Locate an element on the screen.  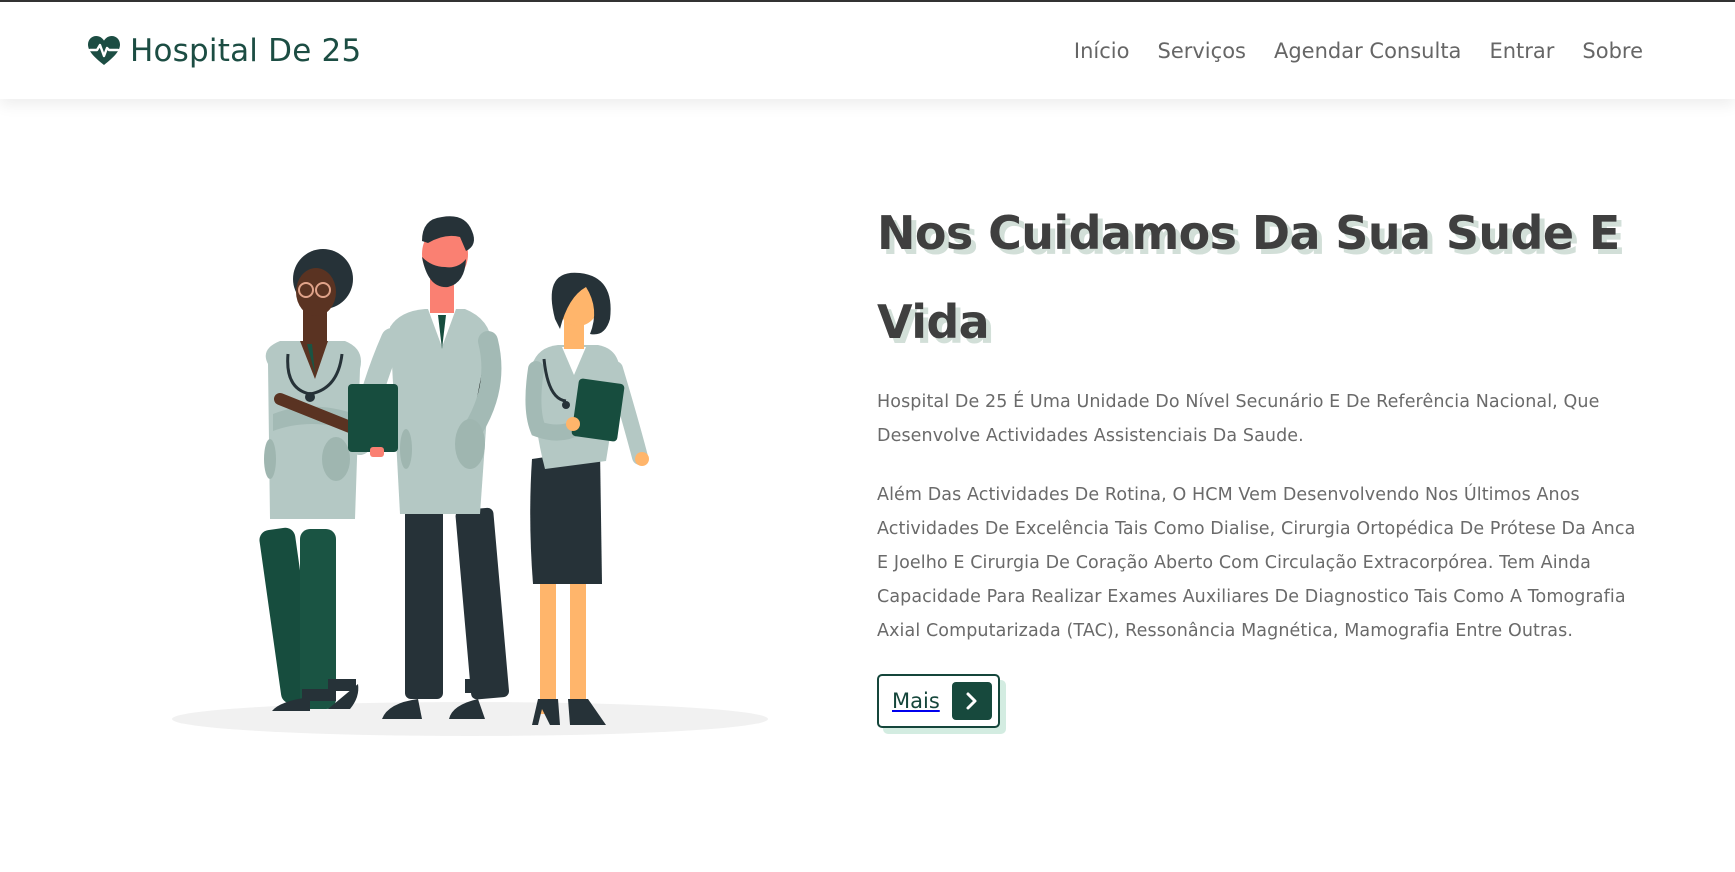
nav-link-inicio: Início is located at coordinates (1102, 51).